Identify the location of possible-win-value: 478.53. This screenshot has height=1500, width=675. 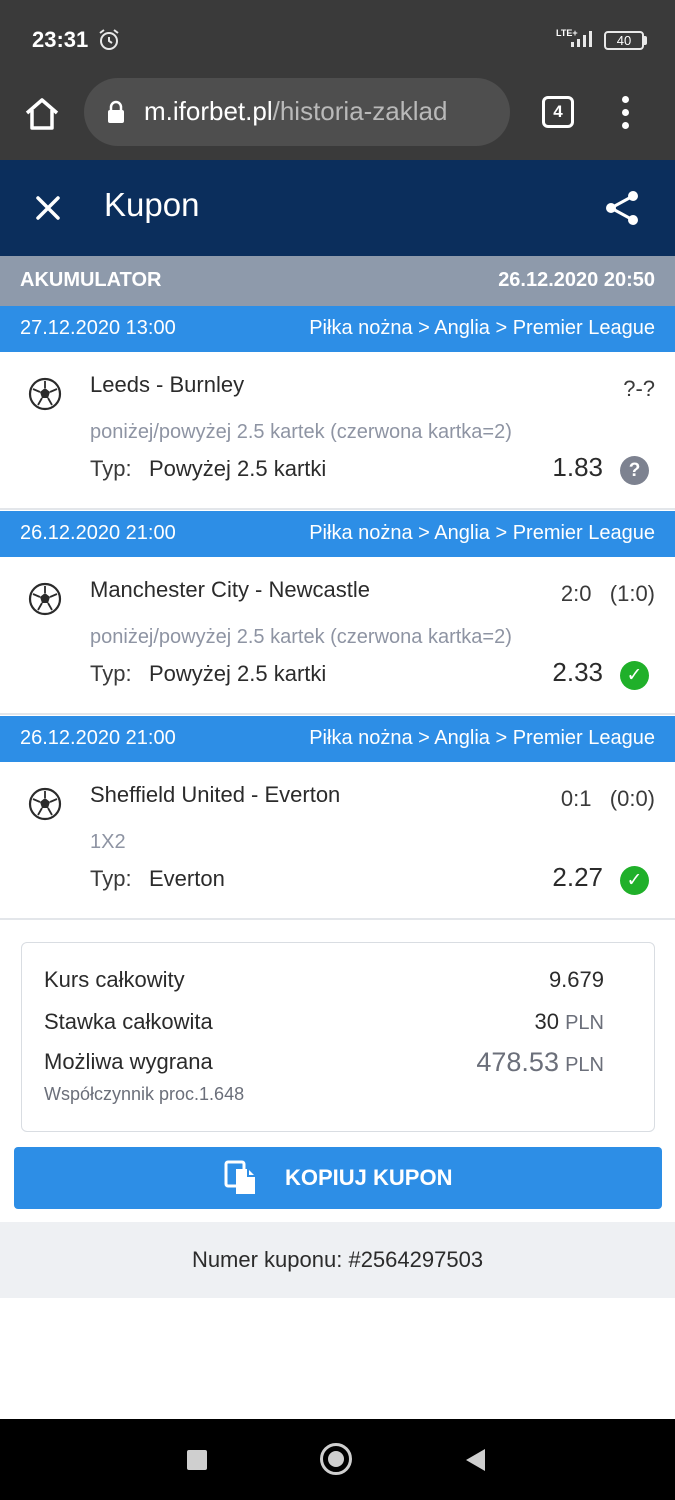
(517, 1062).